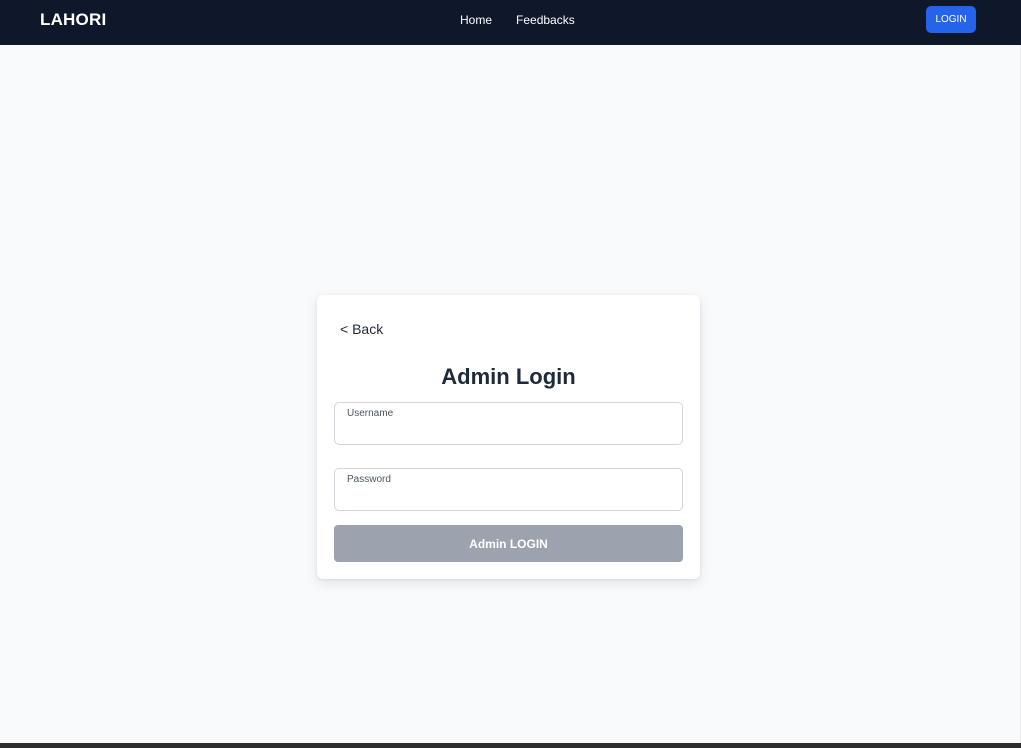 The image size is (1021, 748). Describe the element at coordinates (508, 376) in the screenshot. I see `page-title: Admin Login` at that location.